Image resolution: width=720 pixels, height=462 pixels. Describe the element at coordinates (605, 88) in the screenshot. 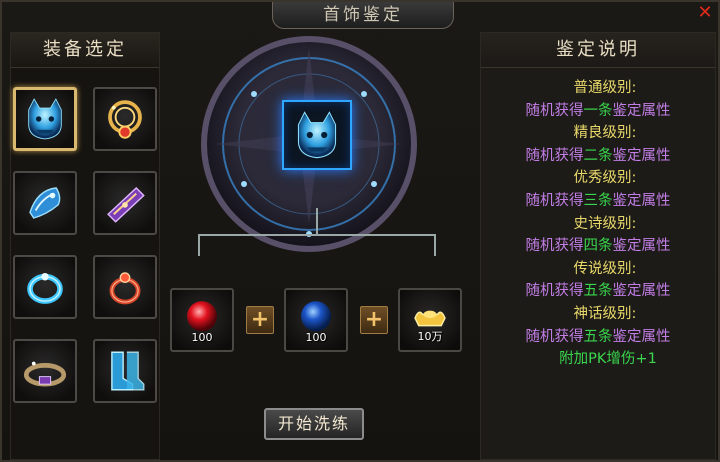

I see `level-name: 普通级别:` at that location.